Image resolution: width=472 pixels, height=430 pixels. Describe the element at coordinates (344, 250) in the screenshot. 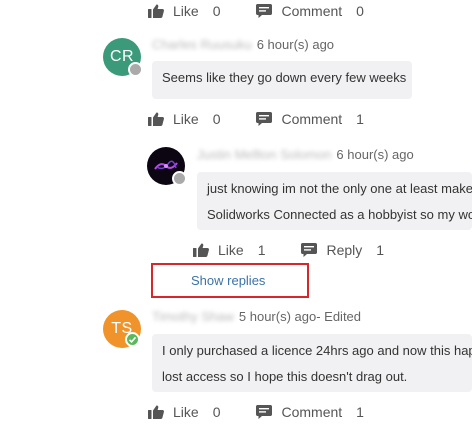

I see `reply-button: Reply` at that location.